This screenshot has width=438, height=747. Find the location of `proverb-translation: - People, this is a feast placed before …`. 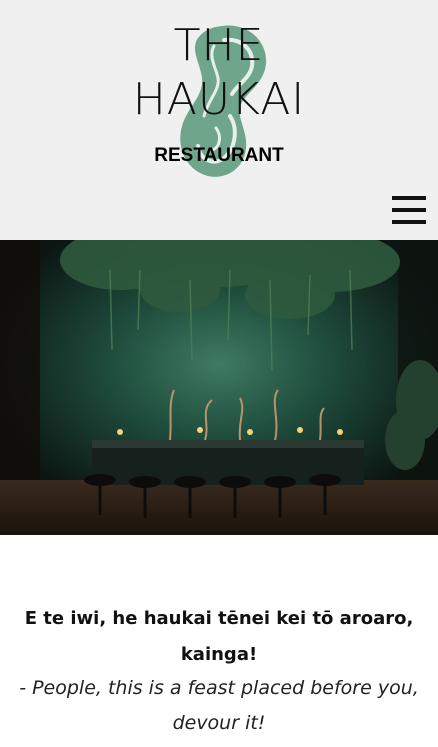

proverb-translation: - People, this is a feast placed before … is located at coordinates (219, 705).